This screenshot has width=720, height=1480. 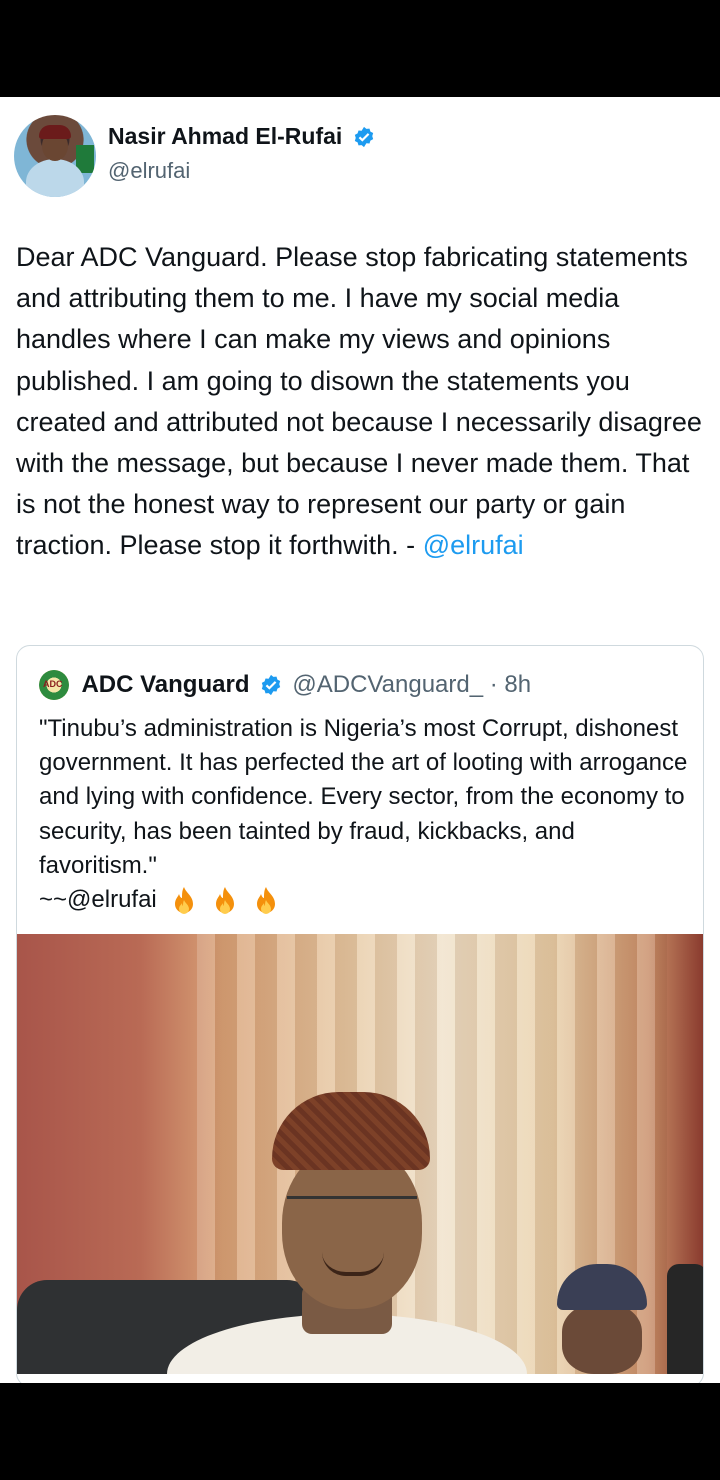 I want to click on quoted-author-display-name: ADC Vanguard, so click(x=165, y=685).